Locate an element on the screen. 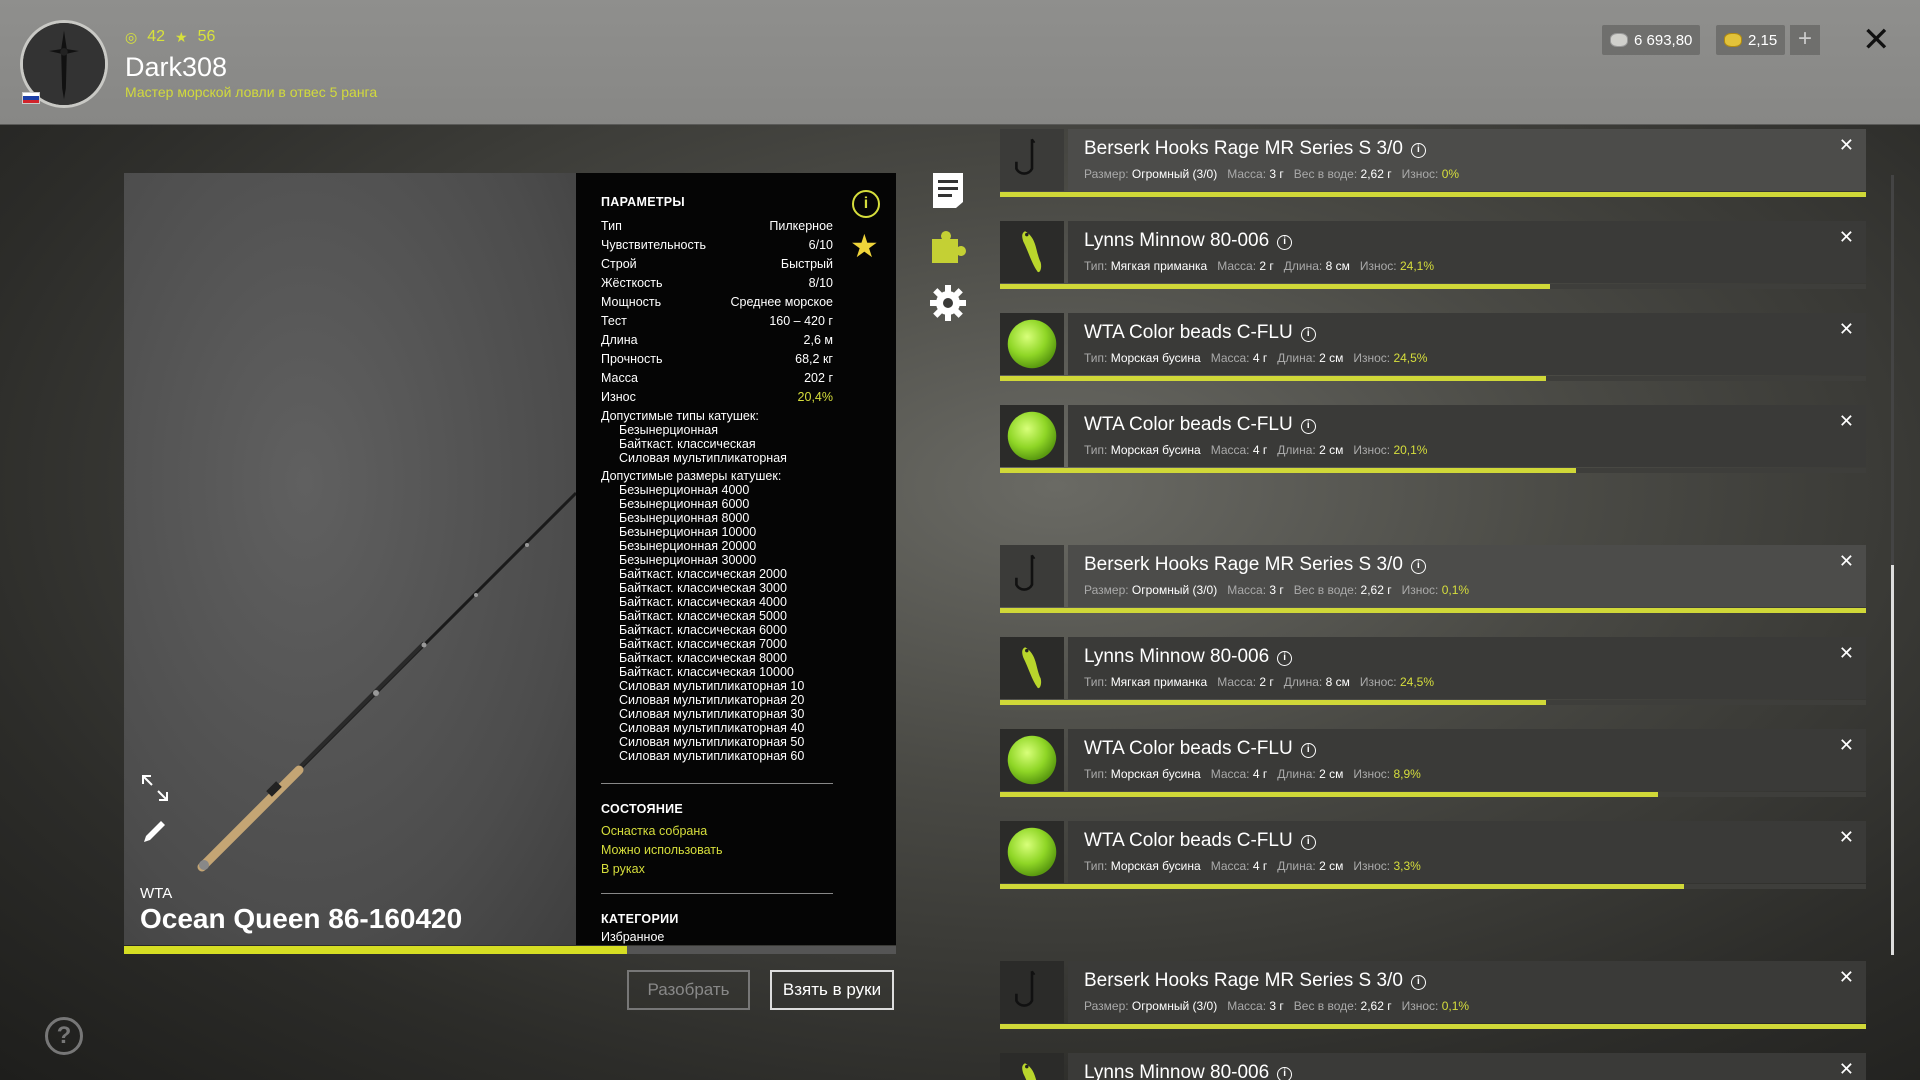  wear-value: 24,5% is located at coordinates (1410, 358).